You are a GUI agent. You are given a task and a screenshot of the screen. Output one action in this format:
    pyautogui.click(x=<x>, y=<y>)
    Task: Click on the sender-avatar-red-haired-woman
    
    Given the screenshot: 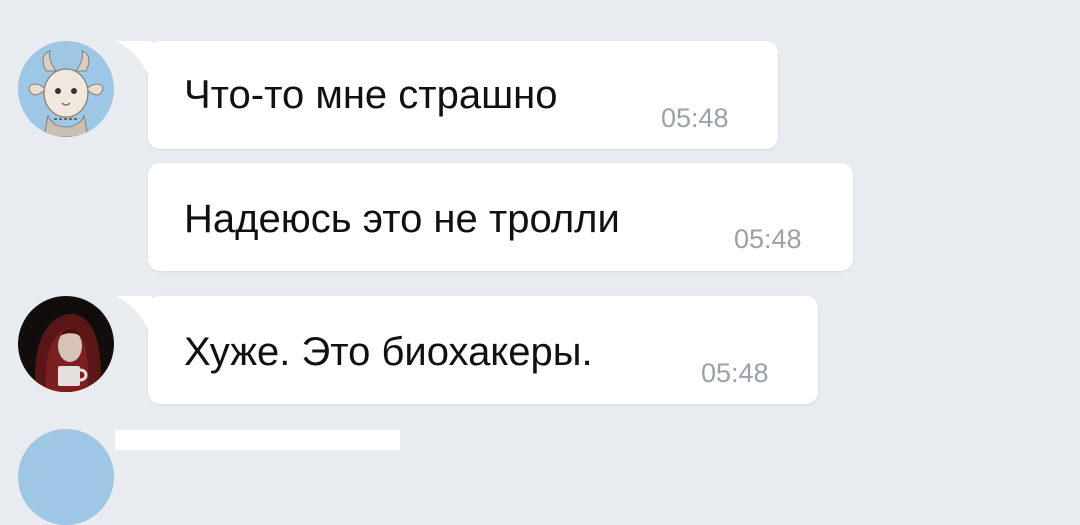 What is the action you would take?
    pyautogui.click(x=66, y=344)
    